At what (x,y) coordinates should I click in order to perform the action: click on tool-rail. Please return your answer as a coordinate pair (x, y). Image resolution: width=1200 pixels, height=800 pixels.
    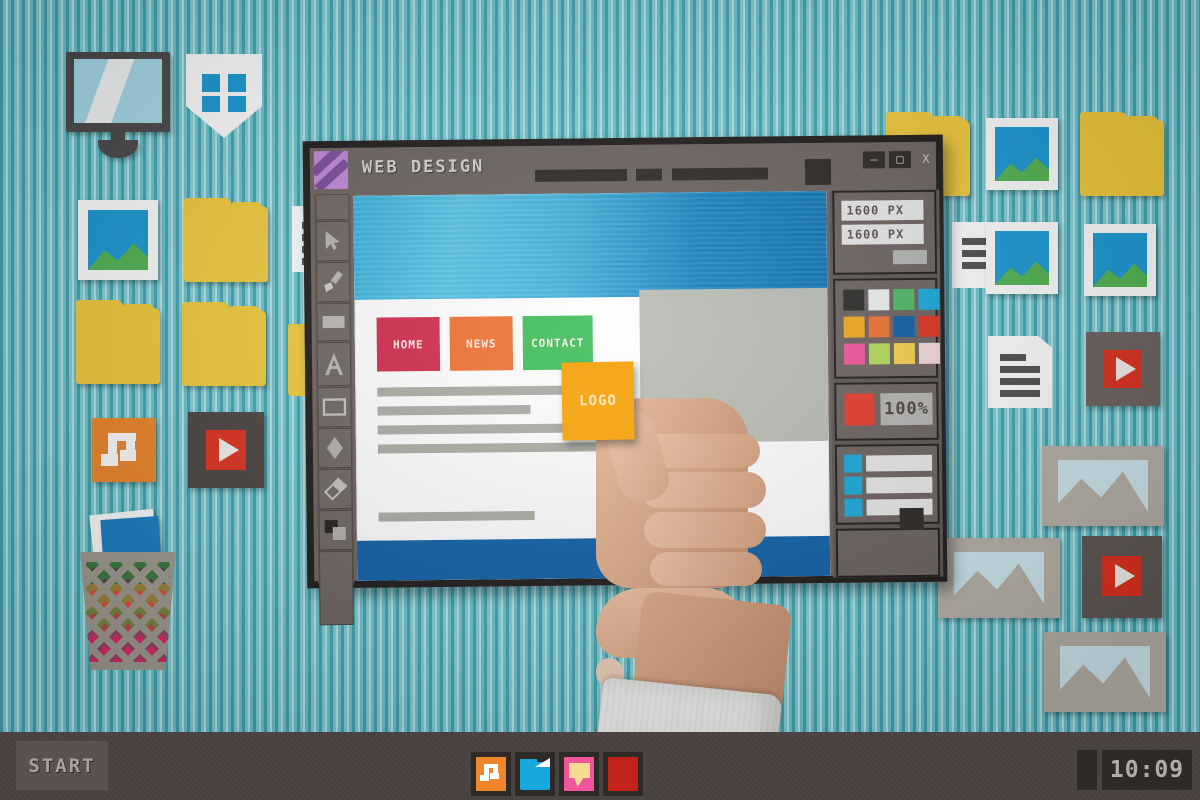
    Looking at the image, I should click on (334, 409).